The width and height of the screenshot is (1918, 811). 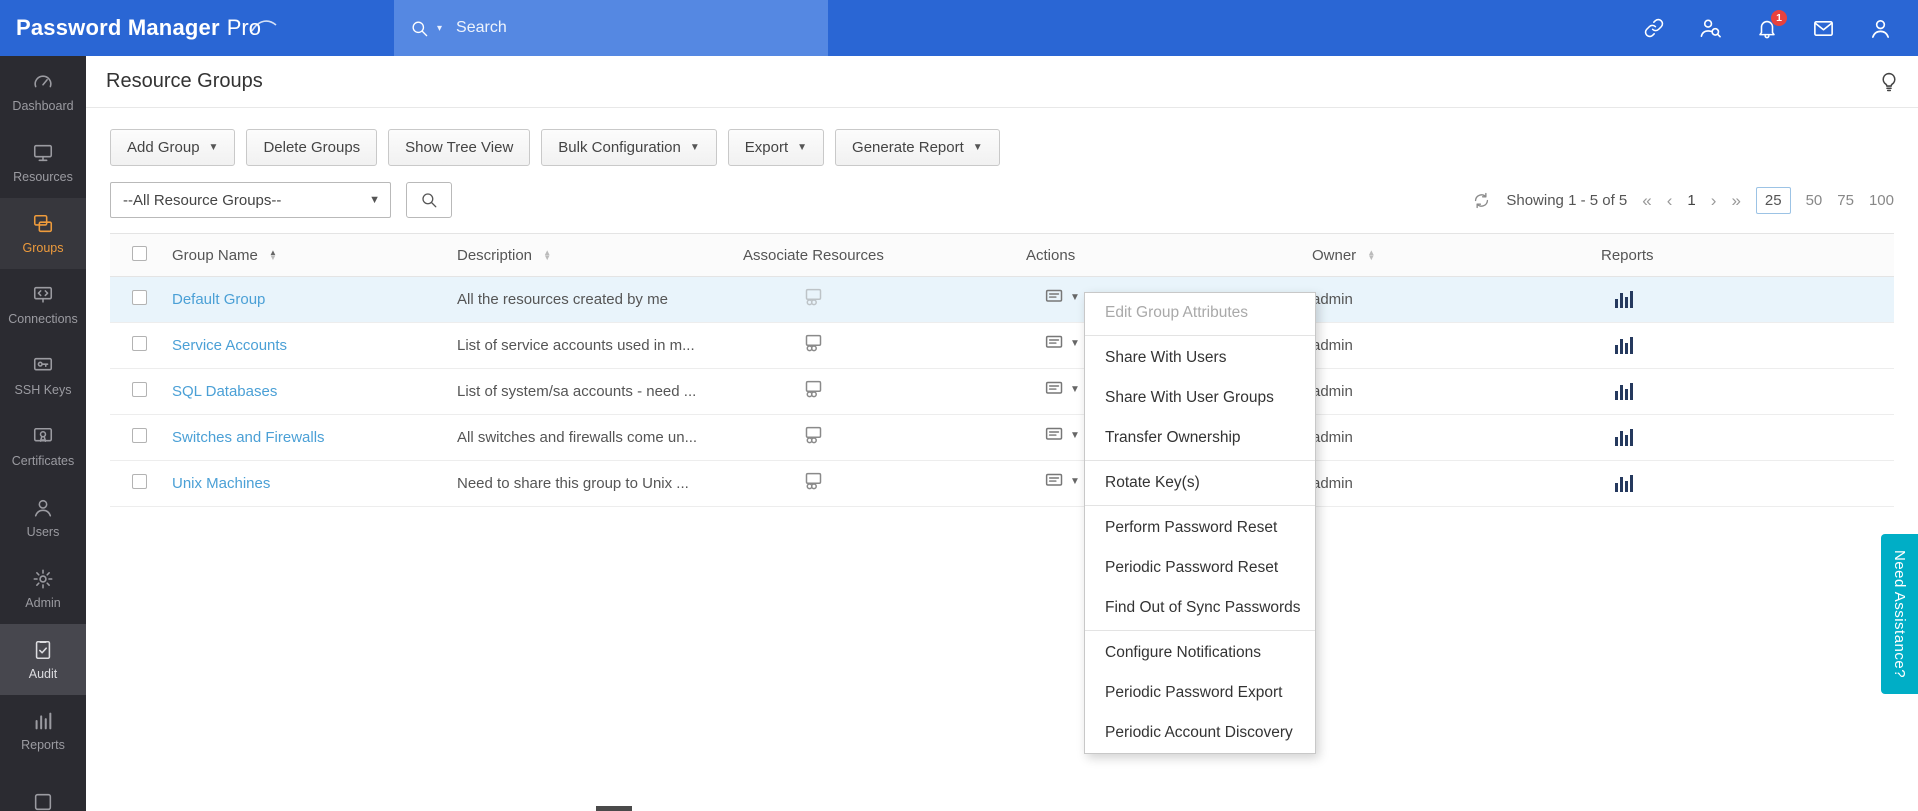 What do you see at coordinates (43, 517) in the screenshot?
I see `sidebar-item-users: Users` at bounding box center [43, 517].